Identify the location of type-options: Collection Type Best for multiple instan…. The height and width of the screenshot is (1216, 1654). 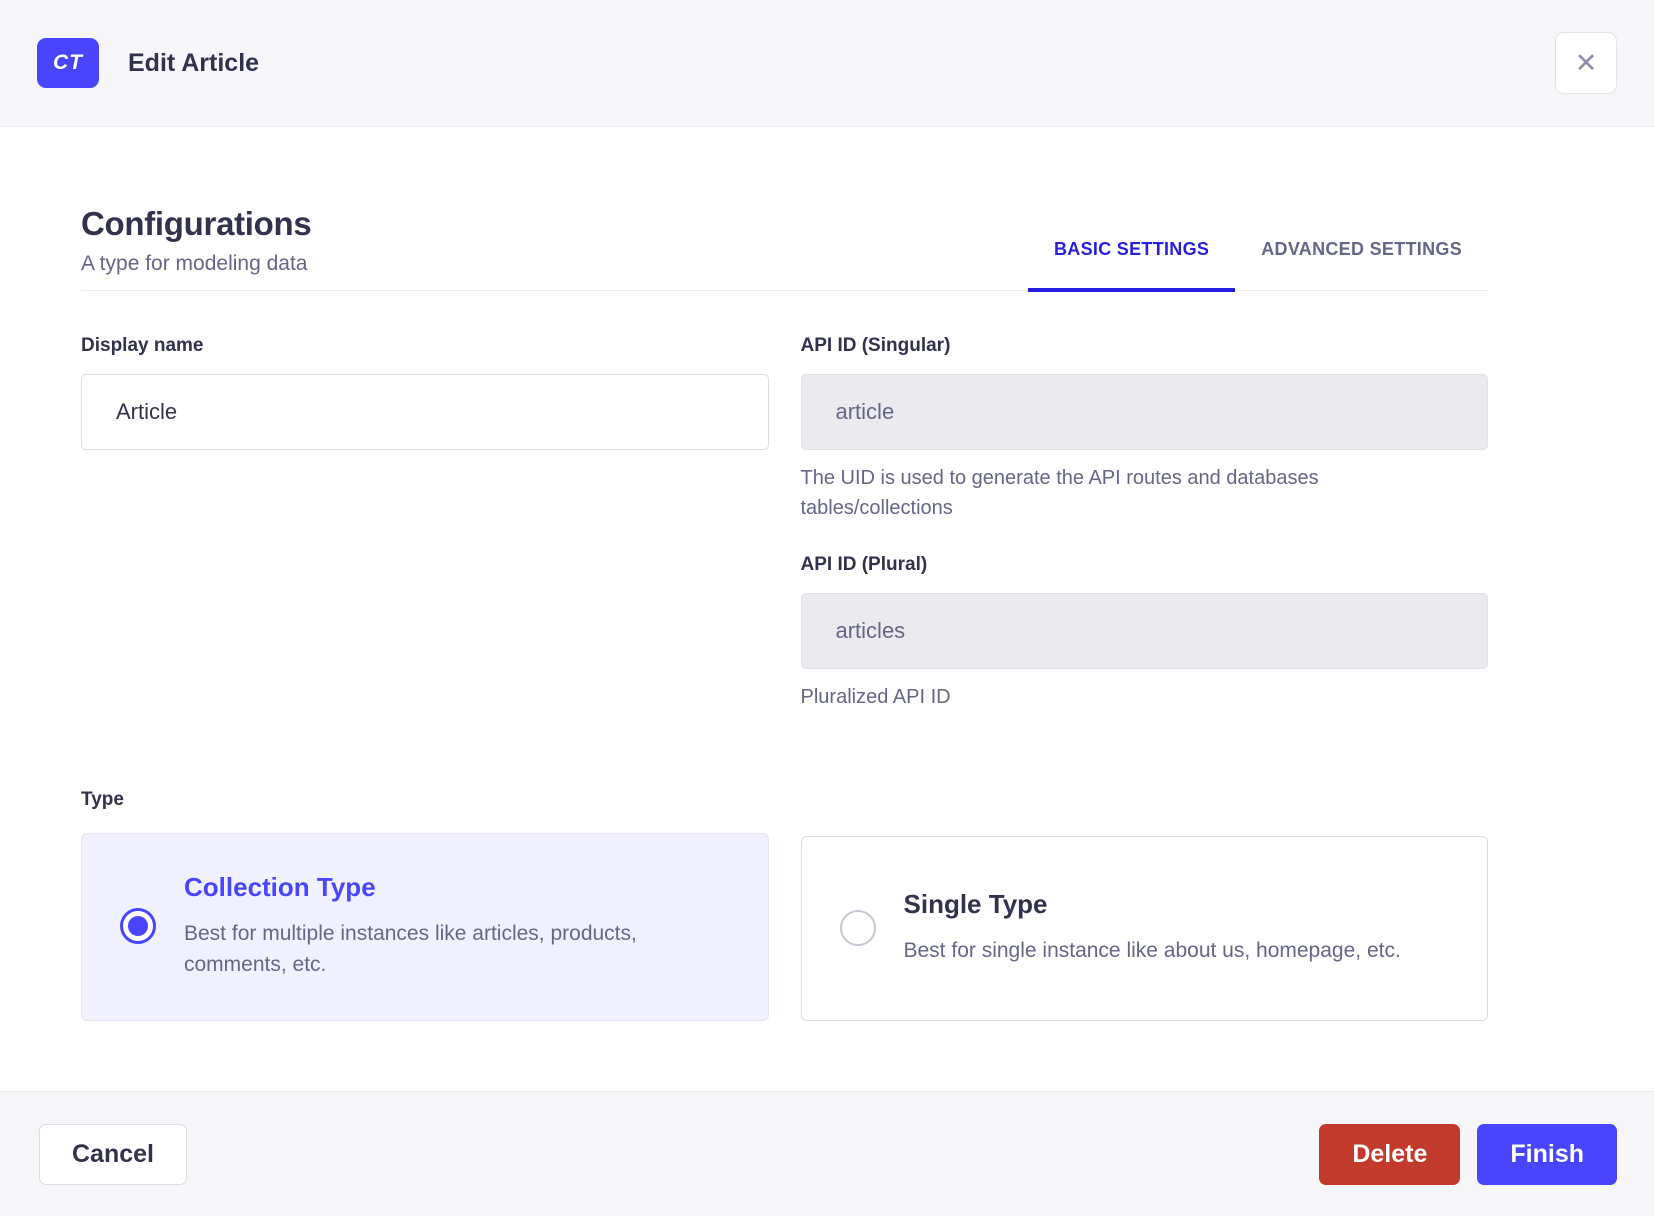
(784, 927).